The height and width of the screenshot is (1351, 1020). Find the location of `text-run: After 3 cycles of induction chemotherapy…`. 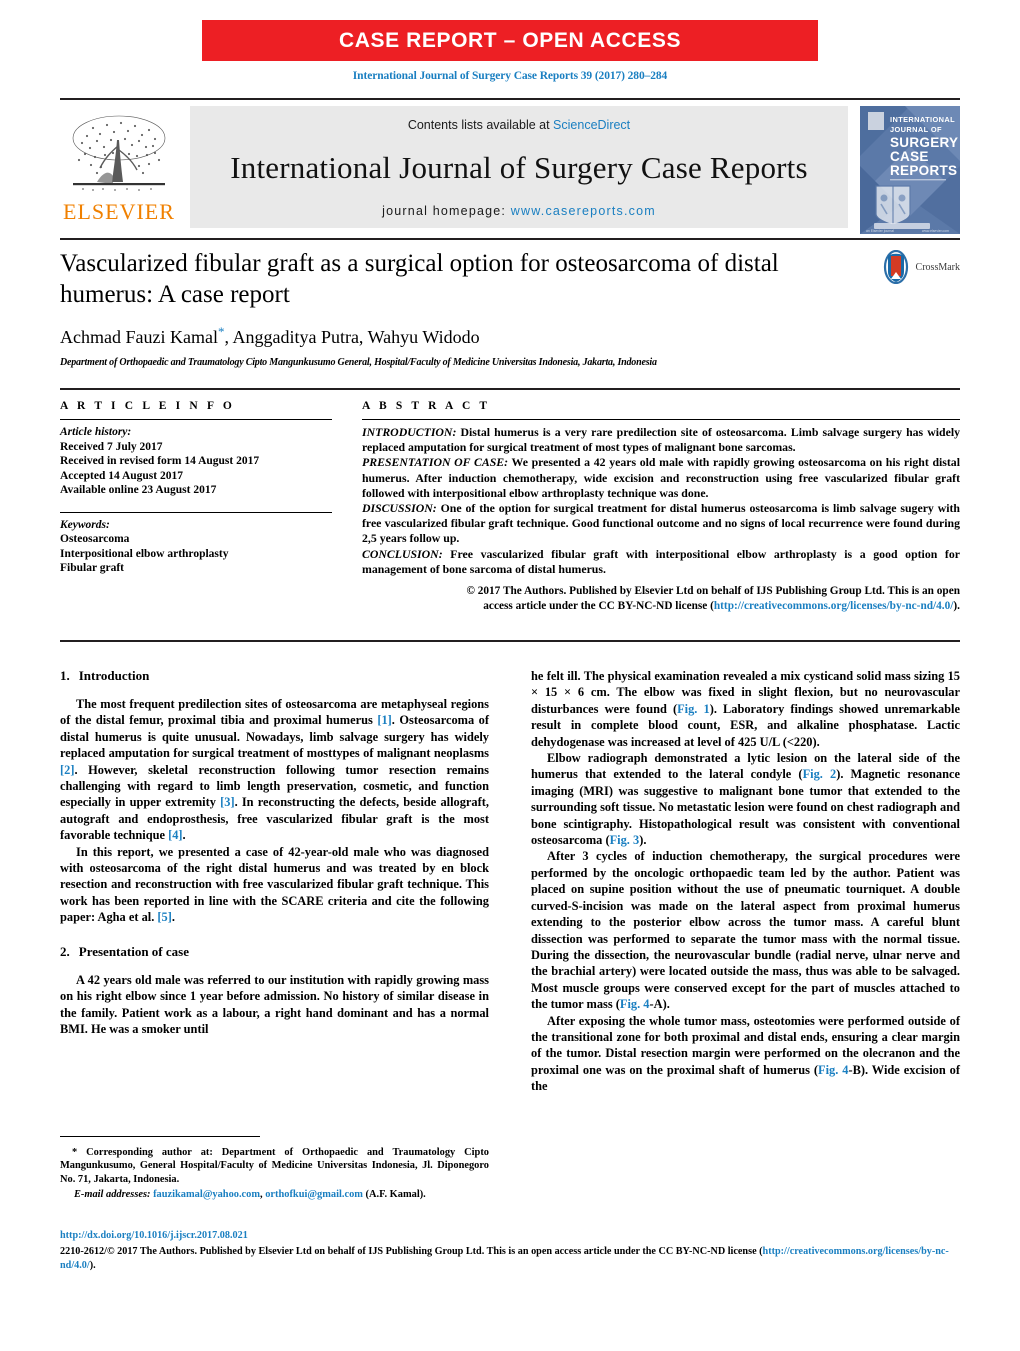

text-run: After 3 cycles of induction chemotherapy… is located at coordinates (745, 930).